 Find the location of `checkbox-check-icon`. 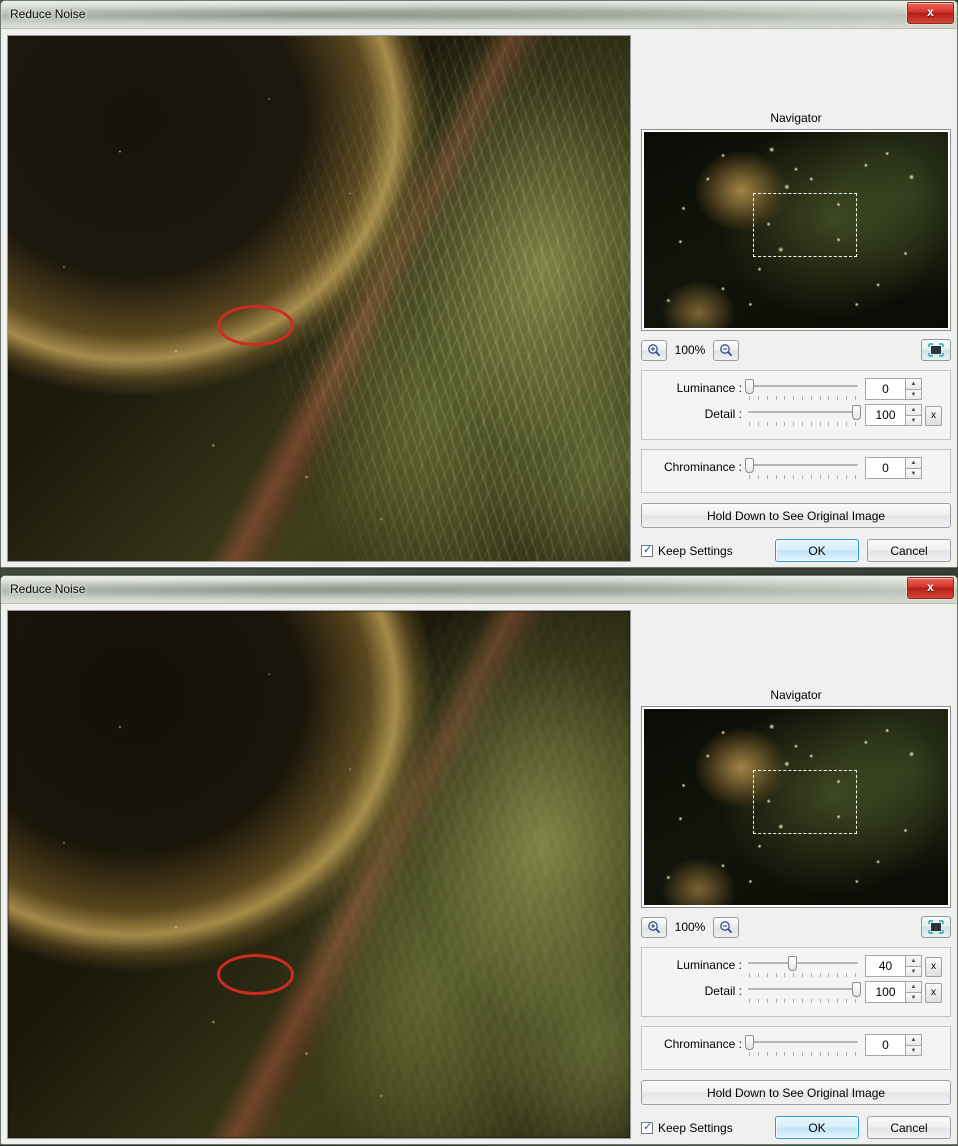

checkbox-check-icon is located at coordinates (647, 550).